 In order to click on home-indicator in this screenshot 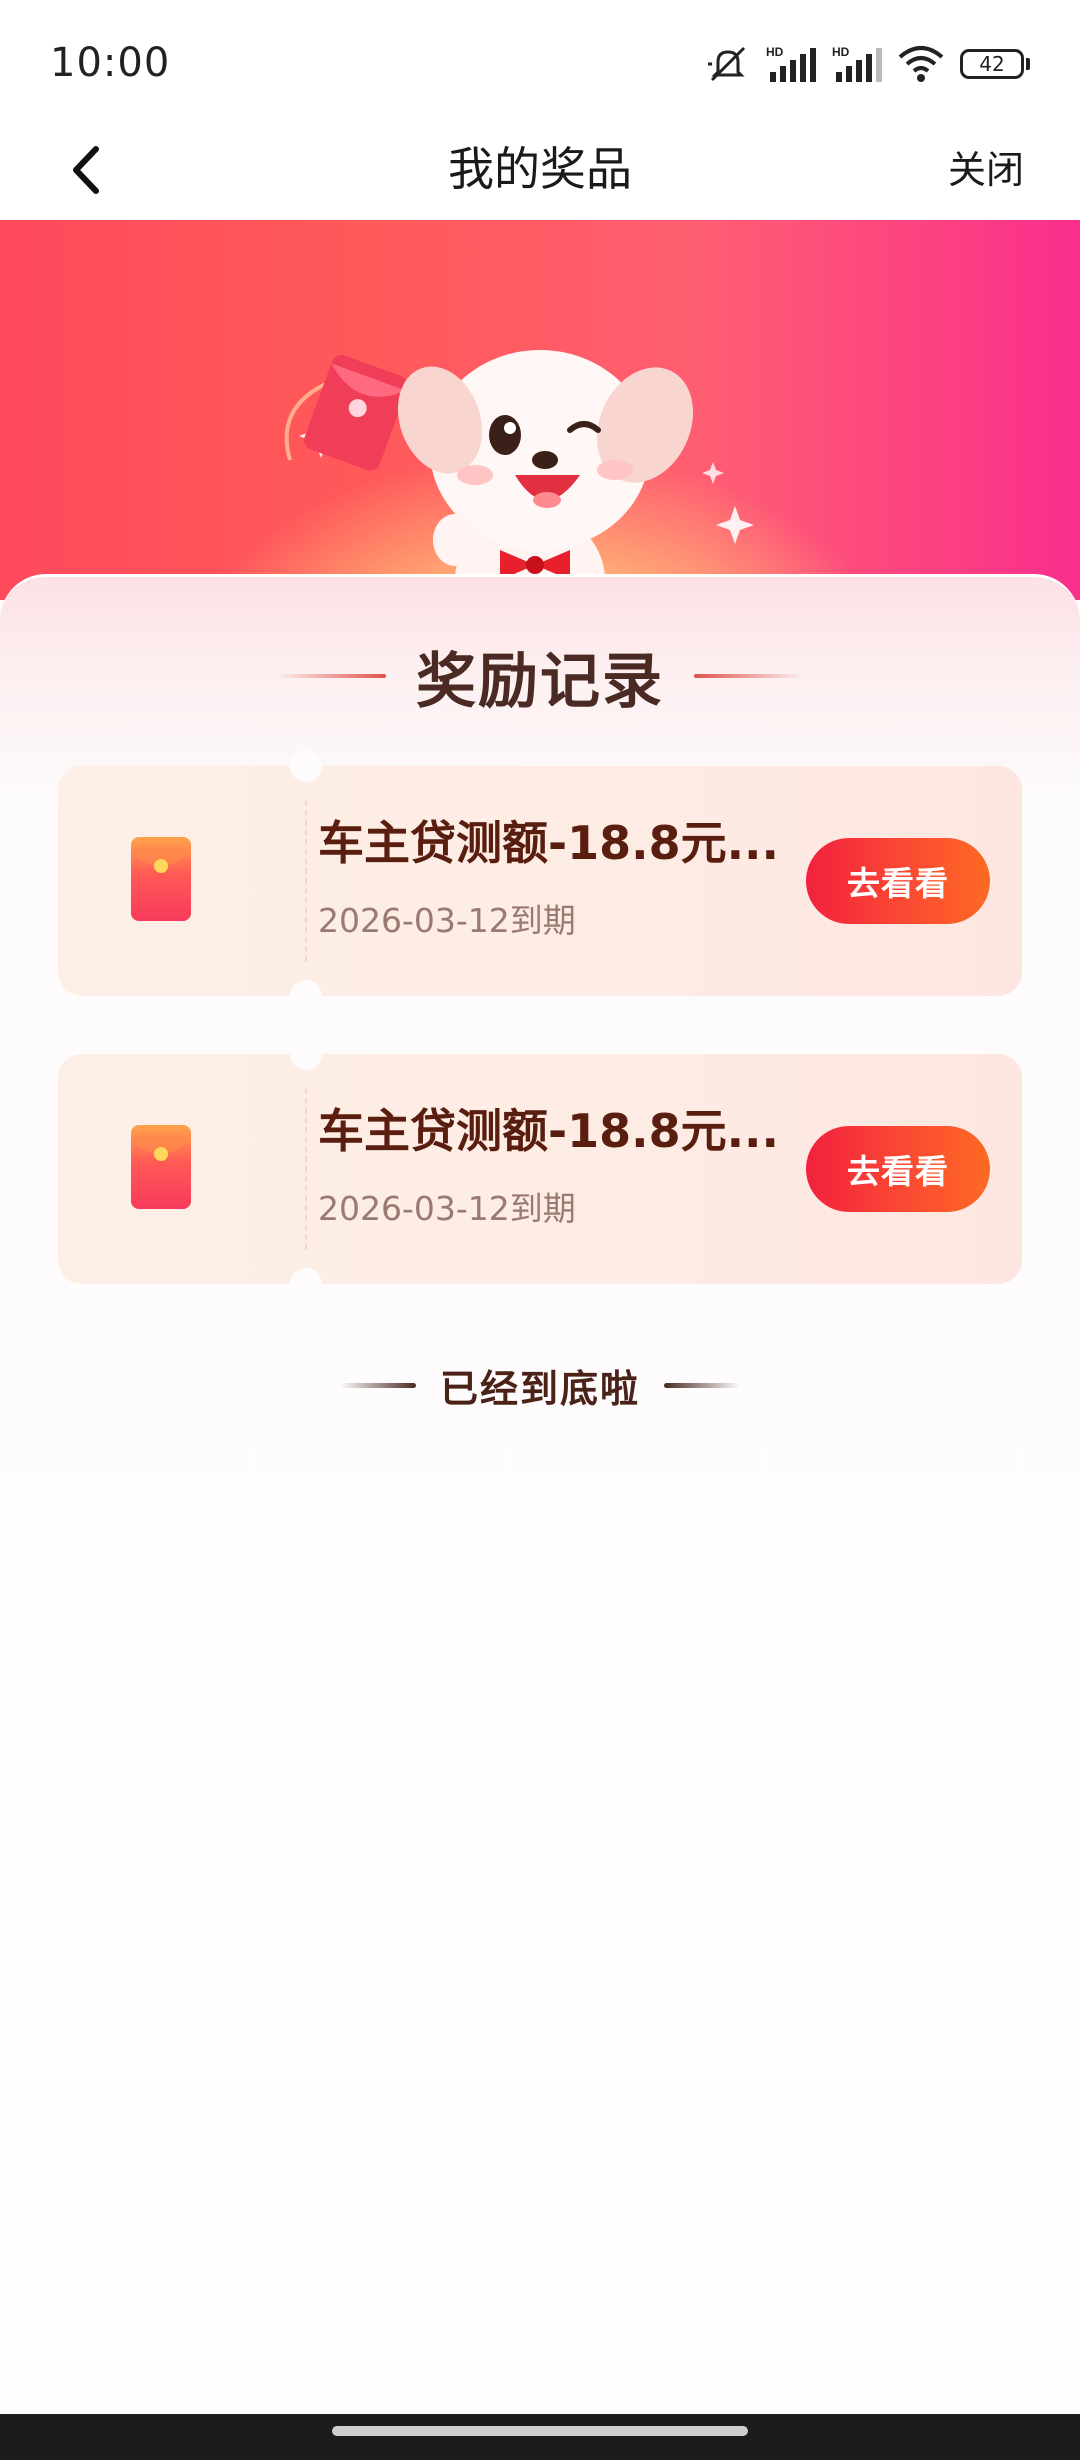, I will do `click(540, 2431)`.